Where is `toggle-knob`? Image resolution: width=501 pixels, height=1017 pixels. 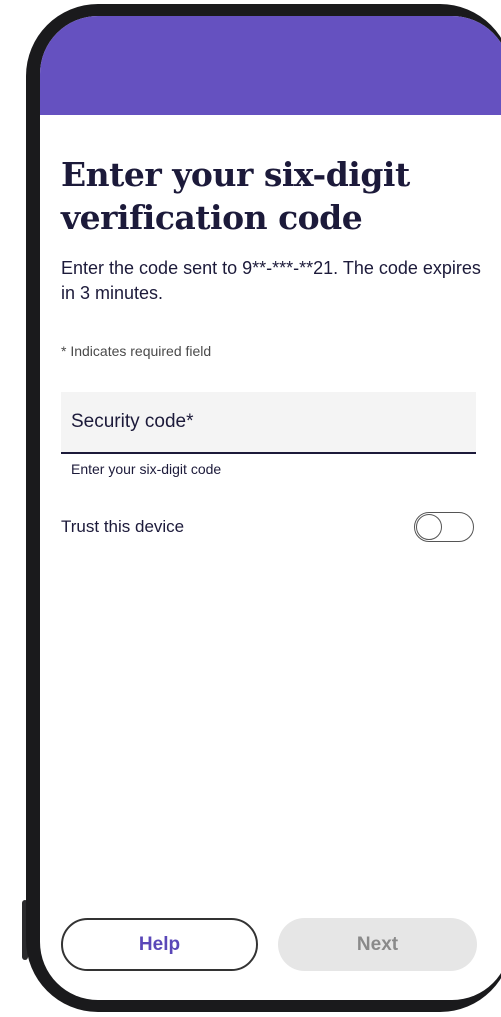 toggle-knob is located at coordinates (429, 527).